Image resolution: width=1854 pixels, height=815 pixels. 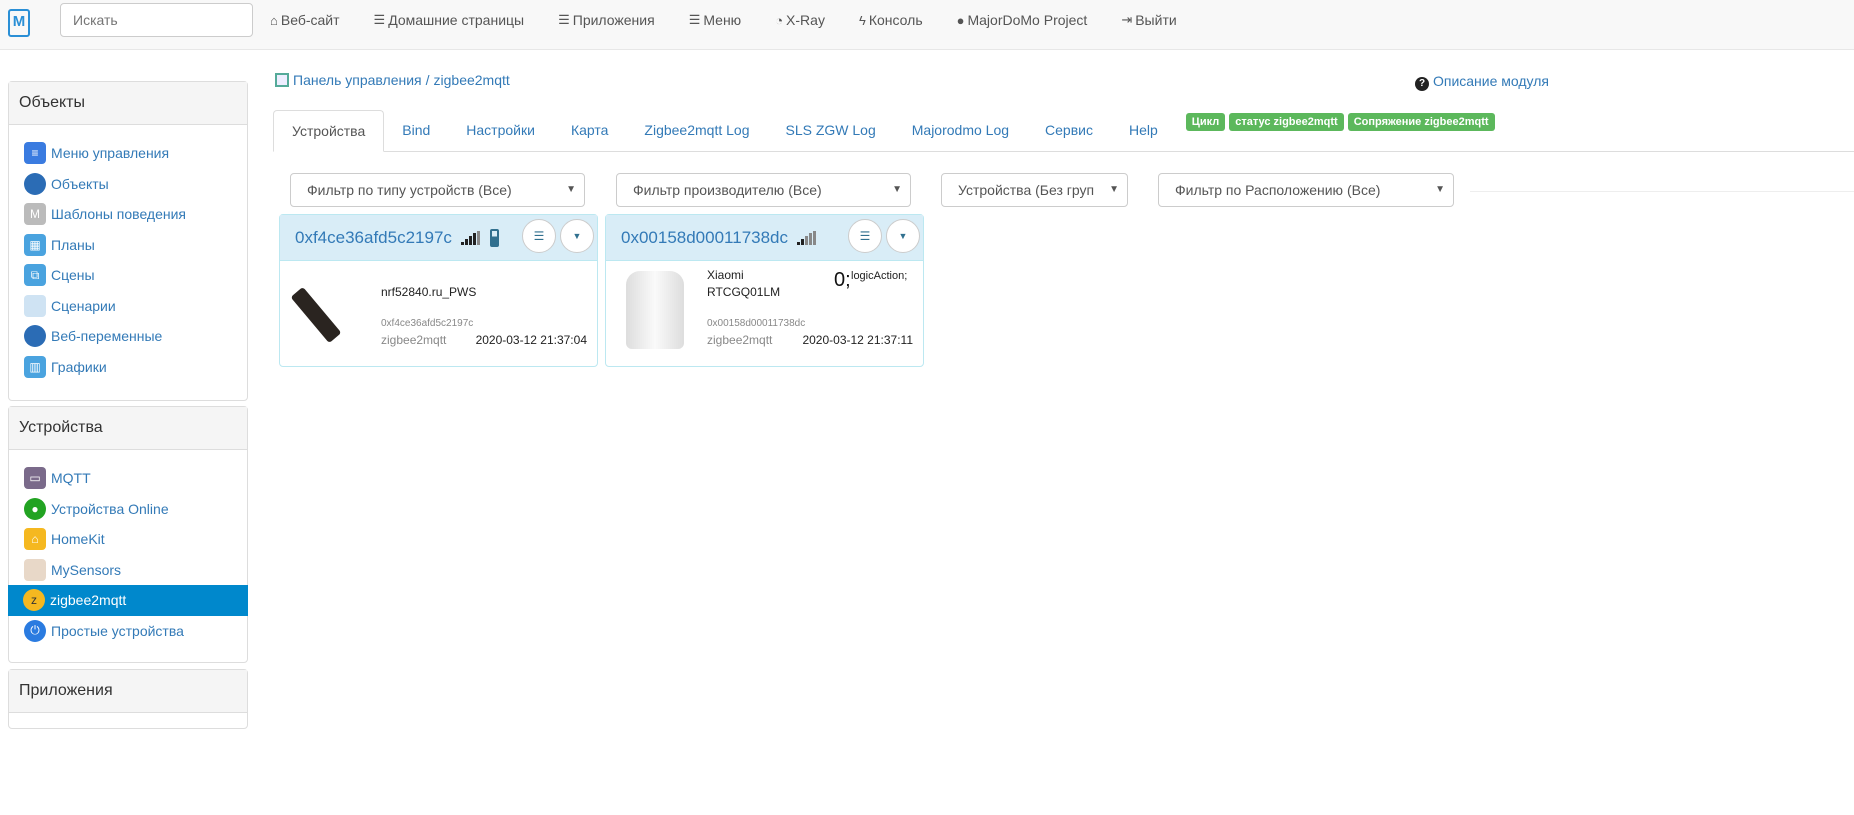 What do you see at coordinates (472, 80) in the screenshot?
I see `breadcrumb-current: zigbee2mqtt` at bounding box center [472, 80].